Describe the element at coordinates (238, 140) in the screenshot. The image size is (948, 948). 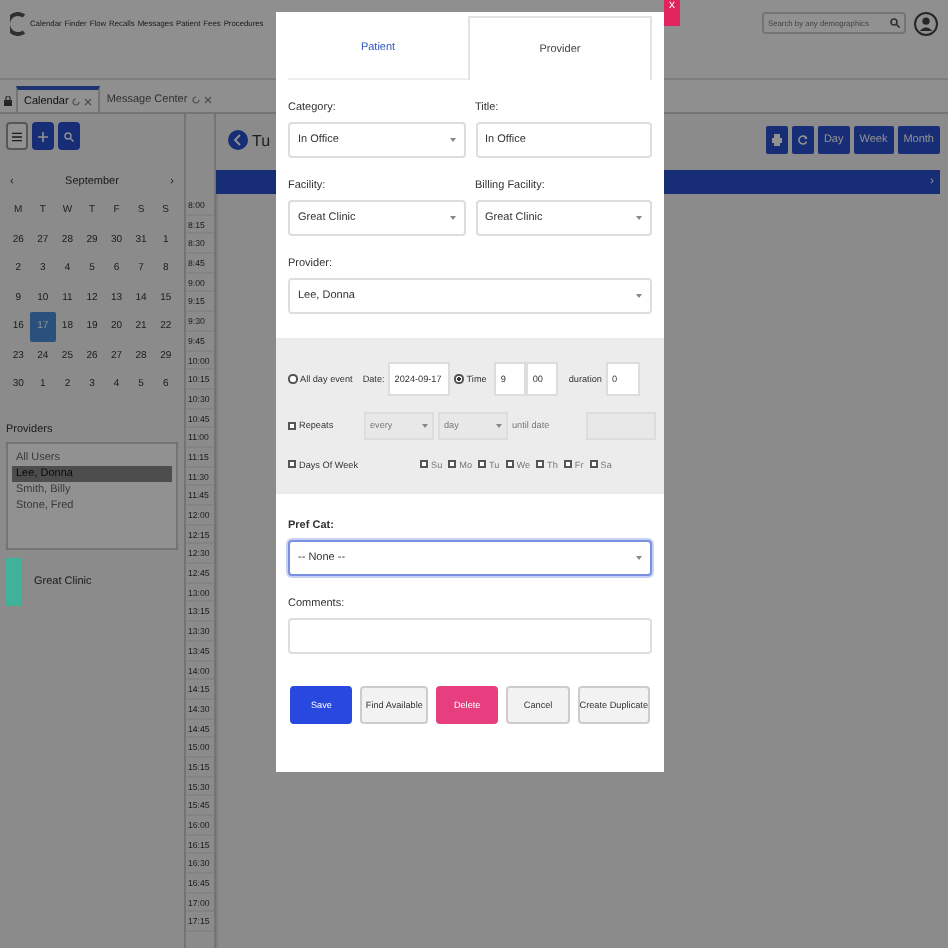
I see `back-circle-icon` at that location.